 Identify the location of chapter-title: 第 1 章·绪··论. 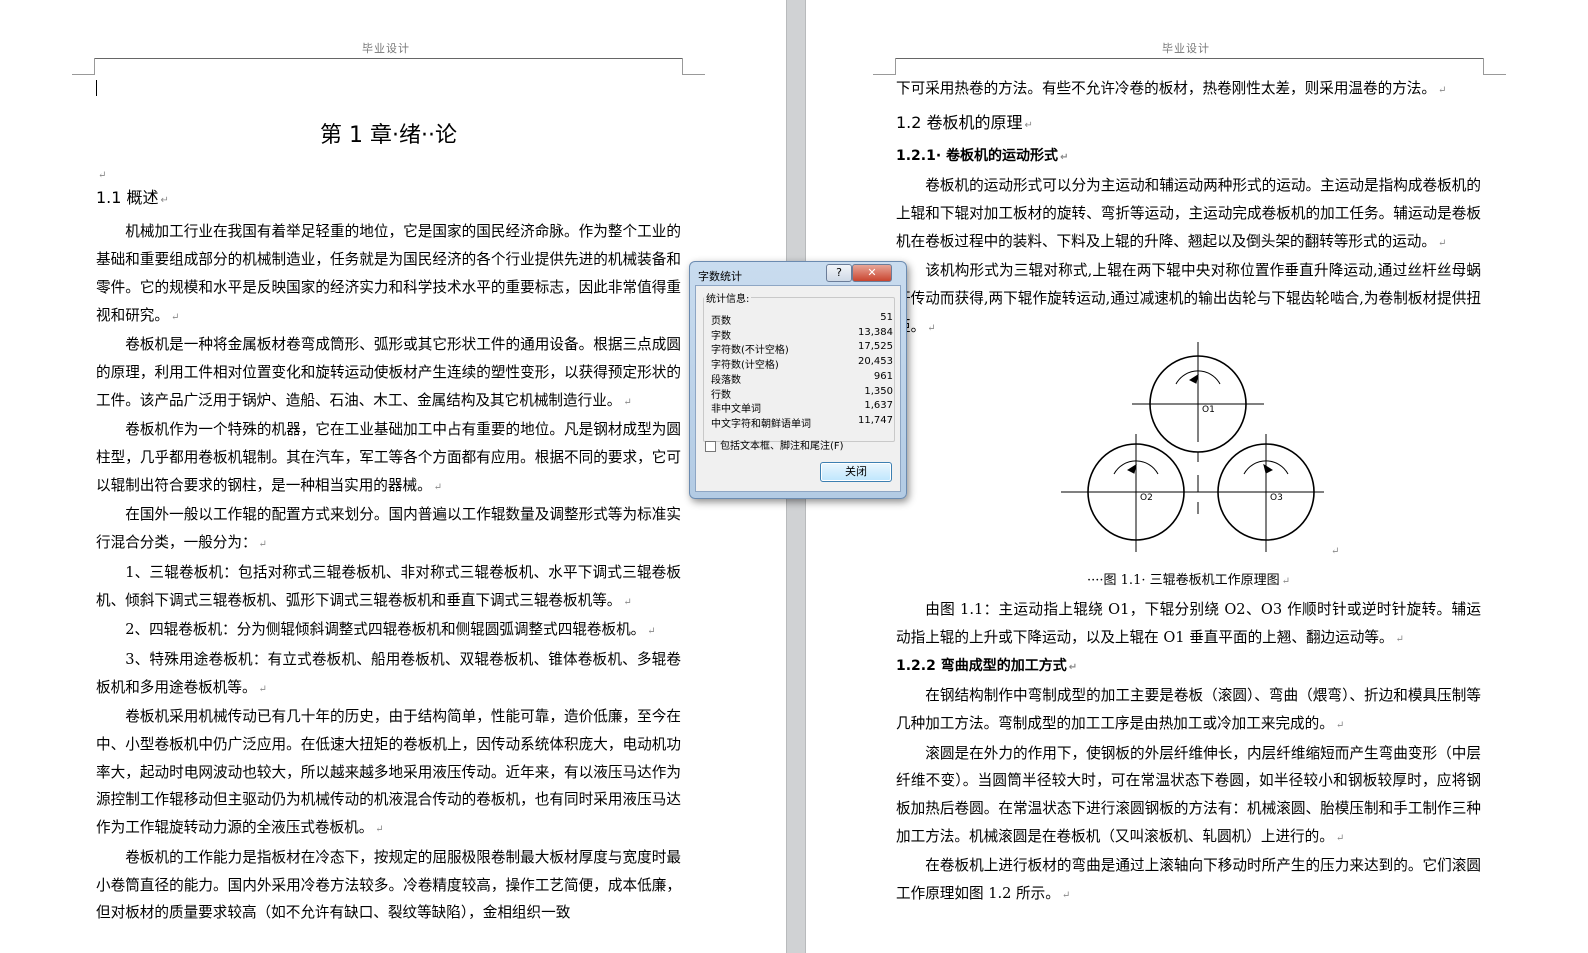
(388, 135).